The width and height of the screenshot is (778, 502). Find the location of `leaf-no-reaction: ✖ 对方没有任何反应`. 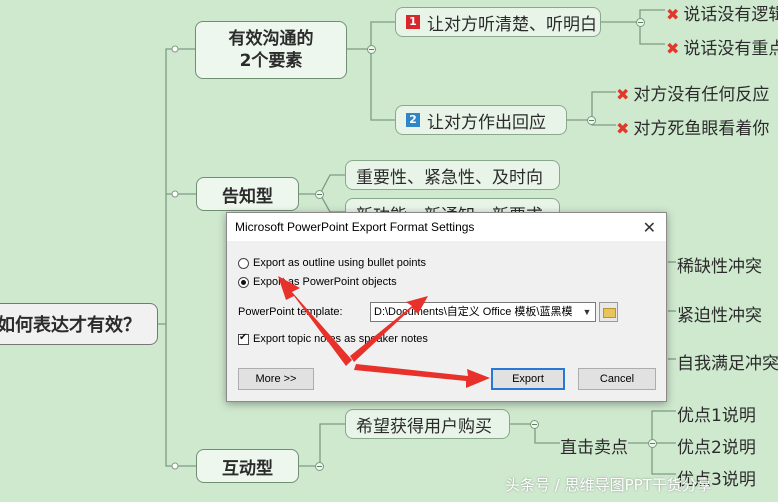

leaf-no-reaction: ✖ 对方没有任何反应 is located at coordinates (692, 92).